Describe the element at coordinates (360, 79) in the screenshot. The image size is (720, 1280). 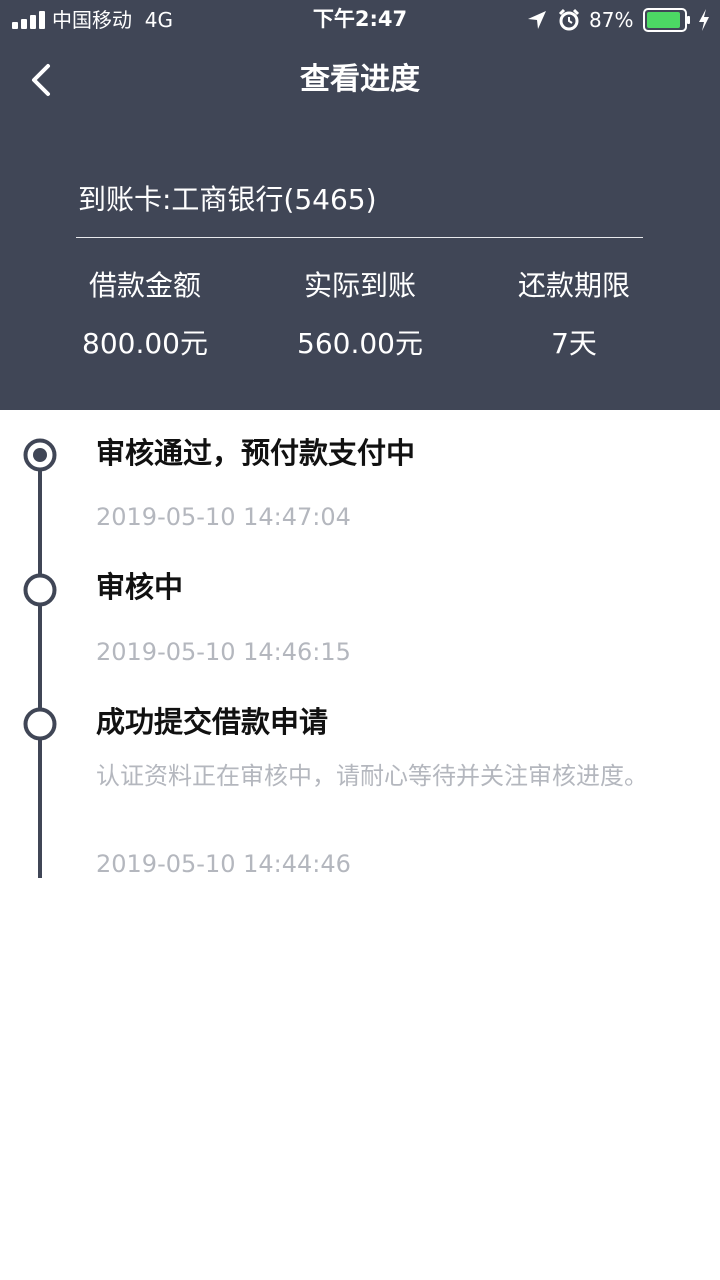
I see `page-title: 查看进度` at that location.